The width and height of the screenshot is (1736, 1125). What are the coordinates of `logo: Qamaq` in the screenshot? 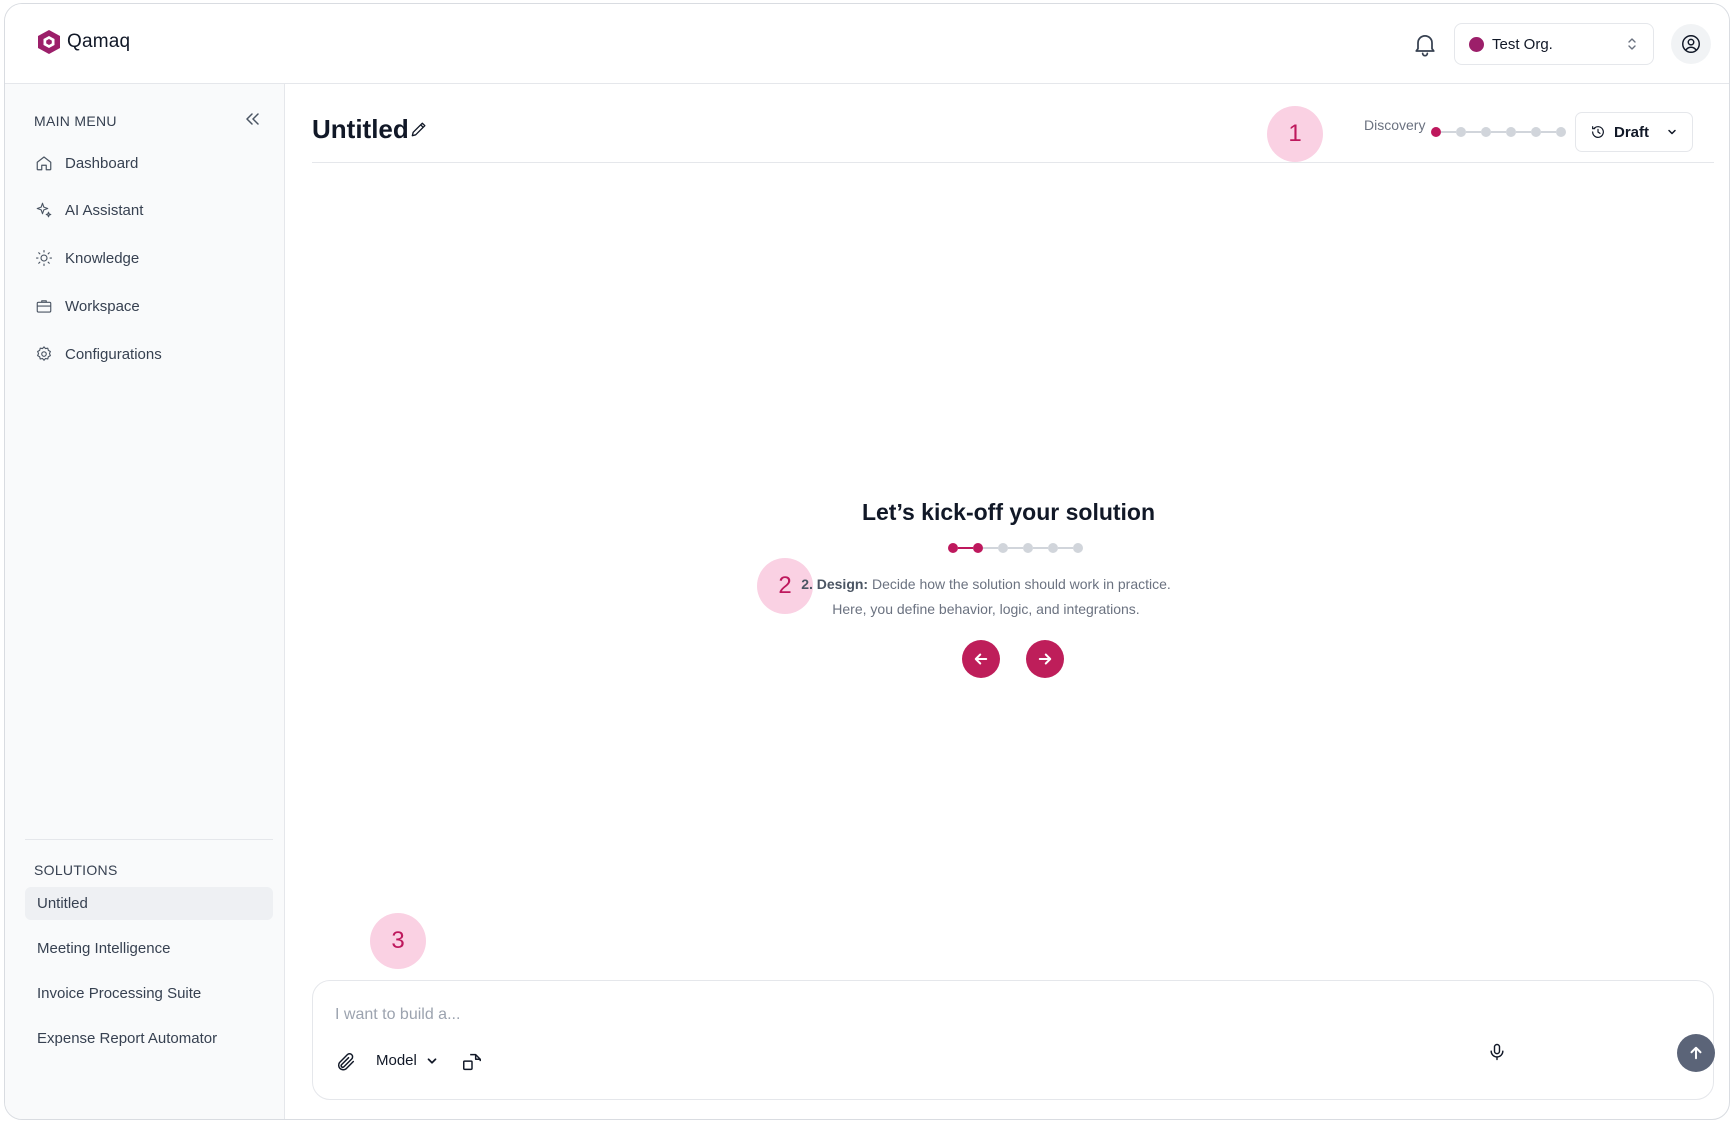 It's located at (83, 42).